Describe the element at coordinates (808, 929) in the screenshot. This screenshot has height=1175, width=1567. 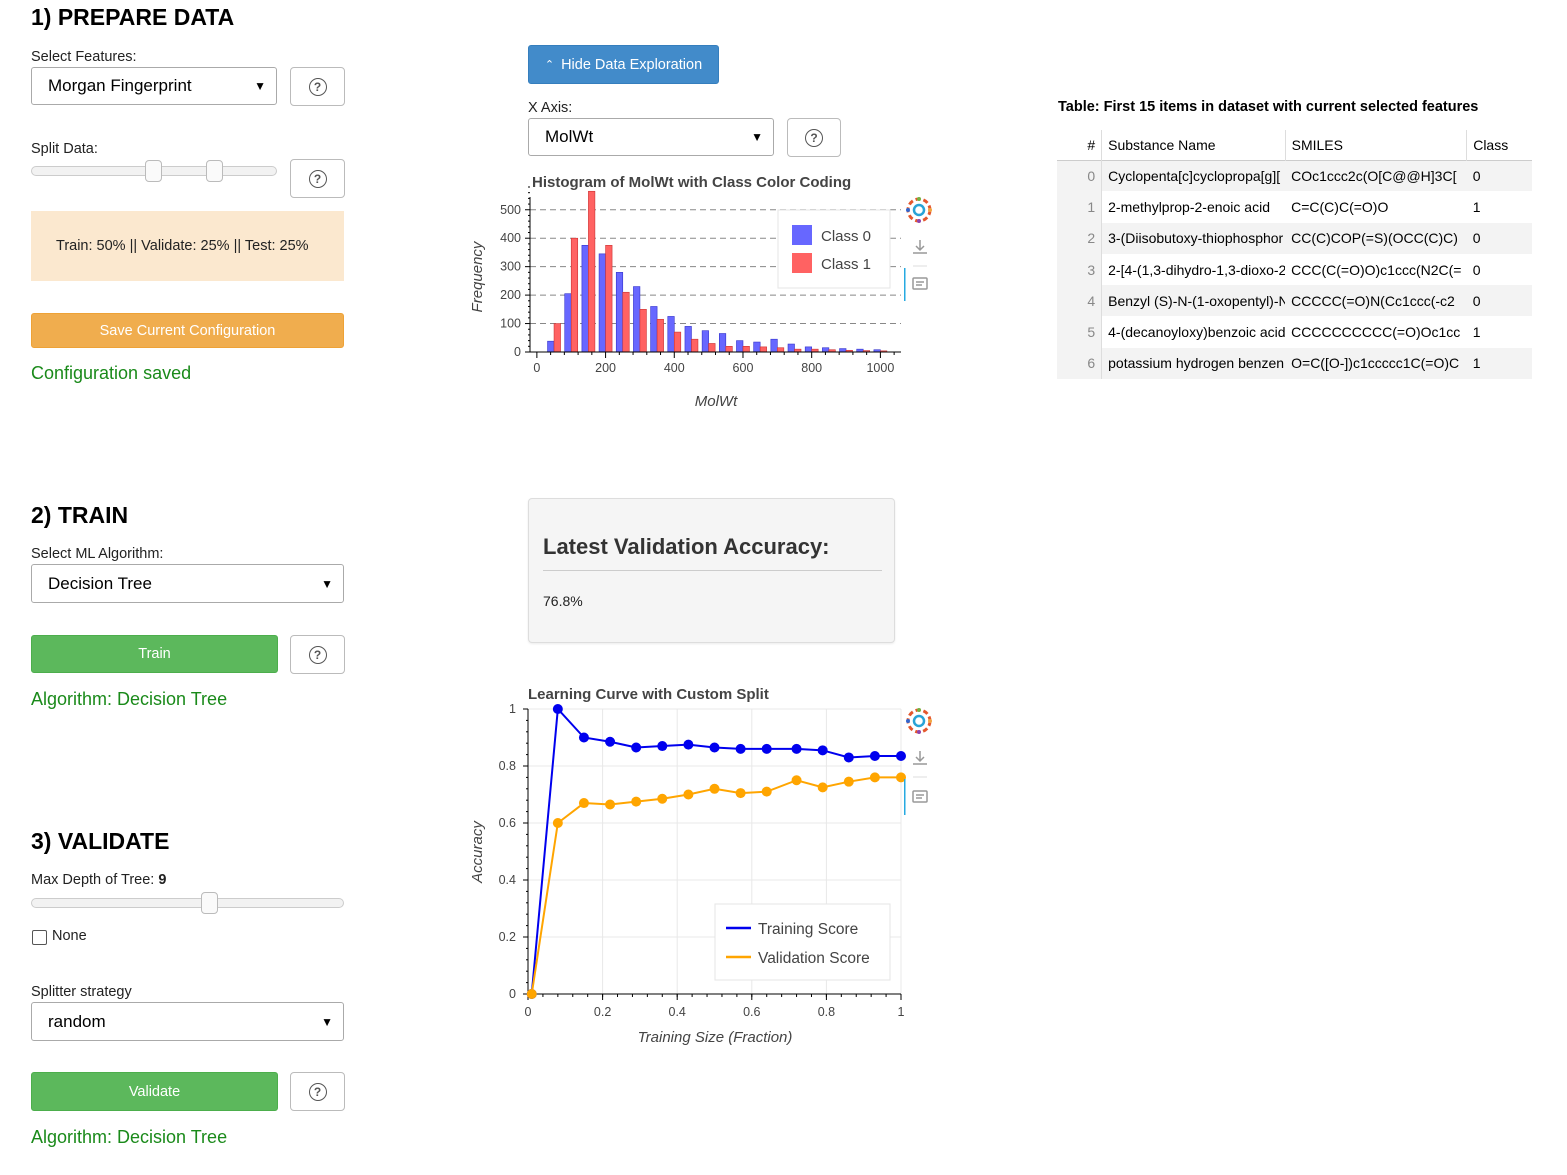
I see `legend-label-training: Training Score` at that location.